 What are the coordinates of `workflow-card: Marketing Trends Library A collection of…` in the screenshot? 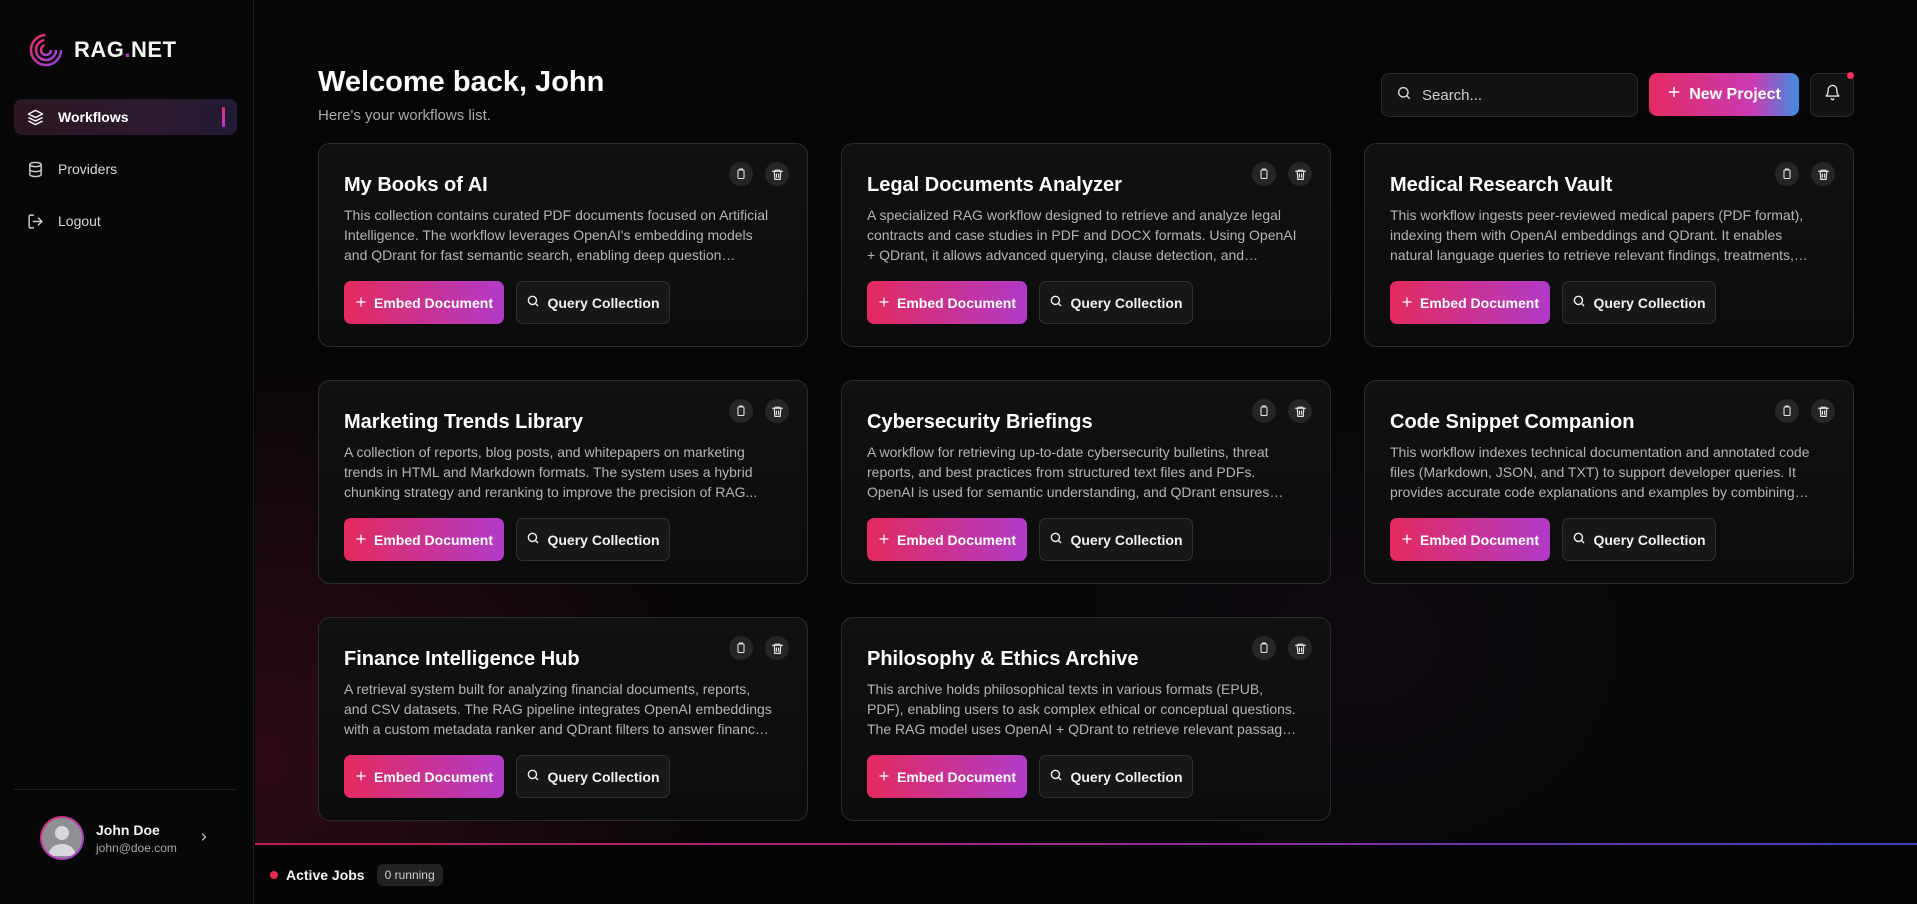 It's located at (563, 482).